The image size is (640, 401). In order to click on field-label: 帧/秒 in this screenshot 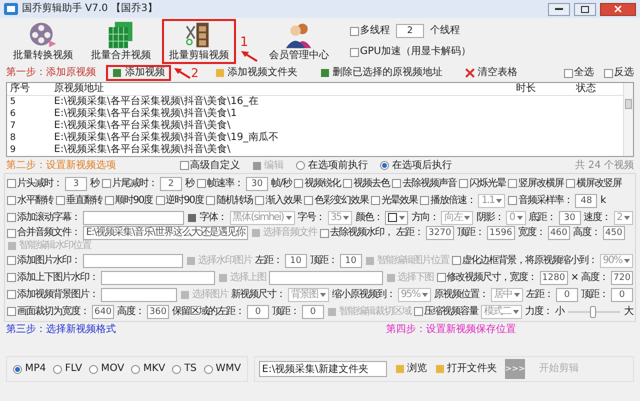, I will do `click(281, 184)`.